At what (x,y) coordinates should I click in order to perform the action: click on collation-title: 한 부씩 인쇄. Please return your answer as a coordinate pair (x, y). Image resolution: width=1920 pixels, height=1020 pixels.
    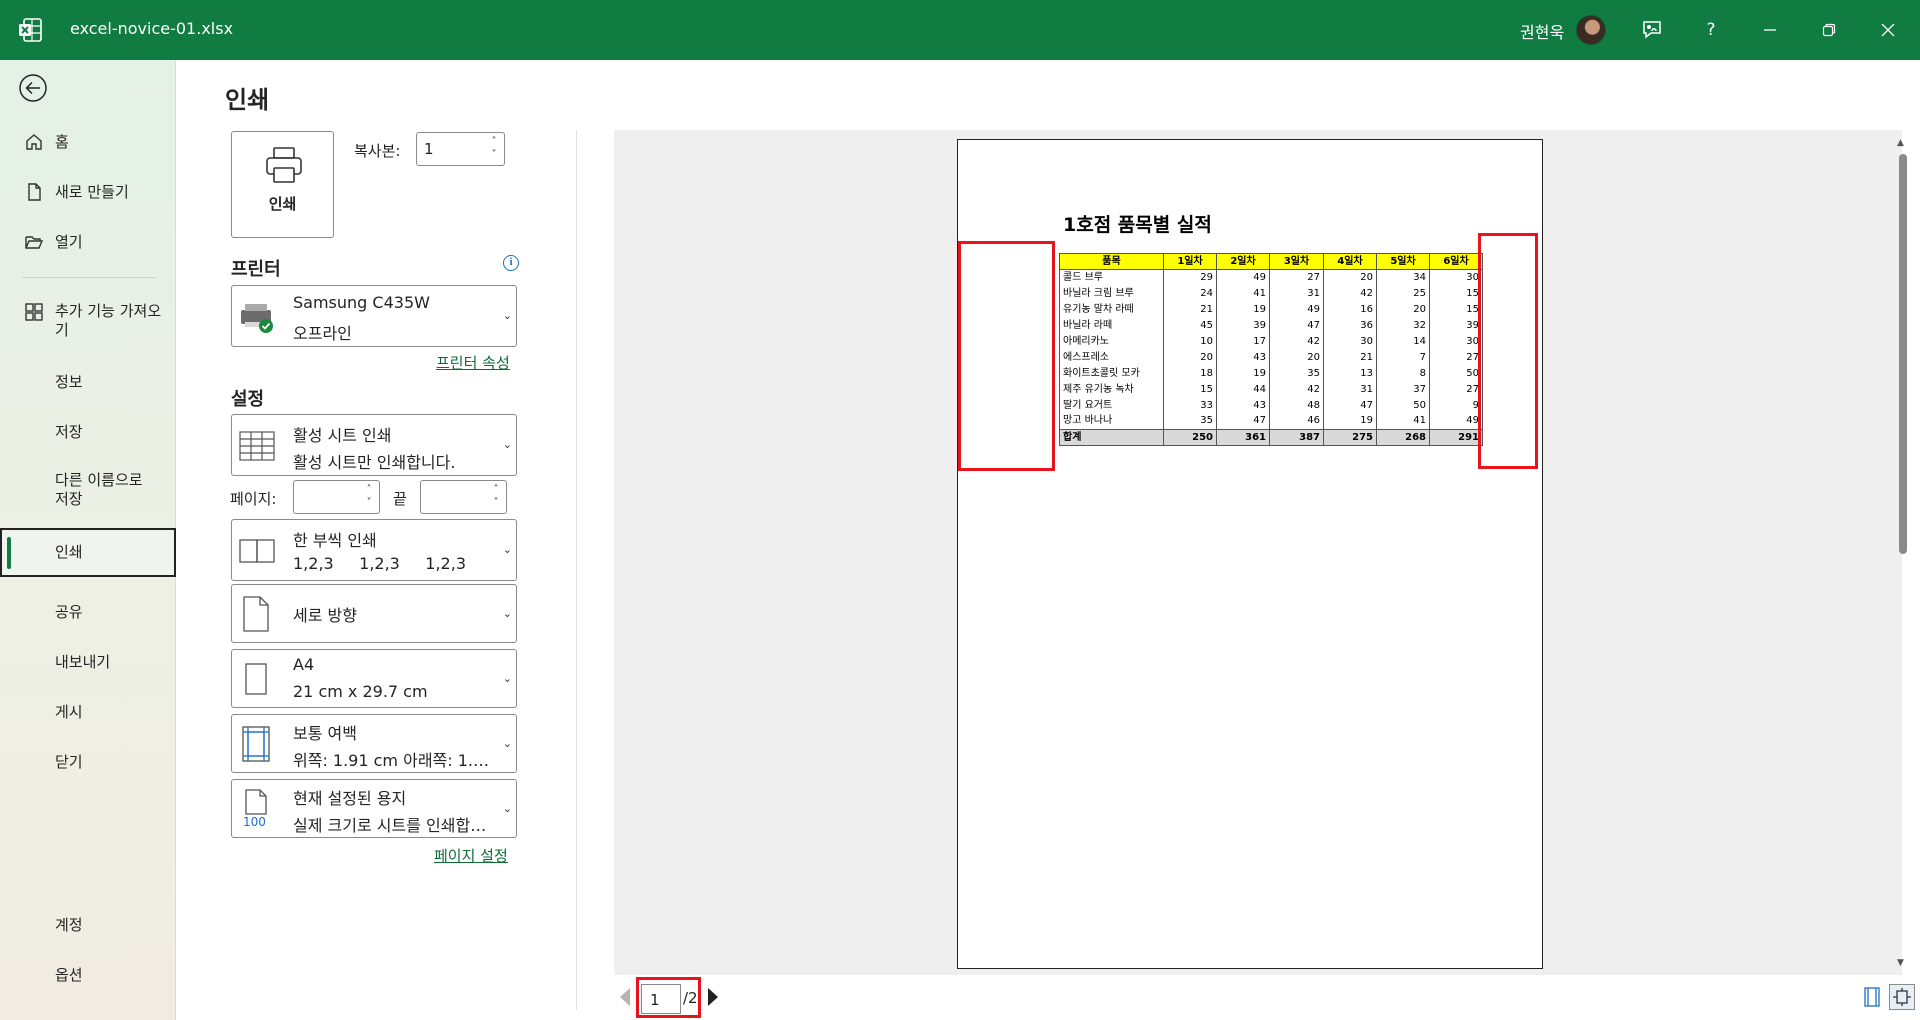
    Looking at the image, I should click on (335, 540).